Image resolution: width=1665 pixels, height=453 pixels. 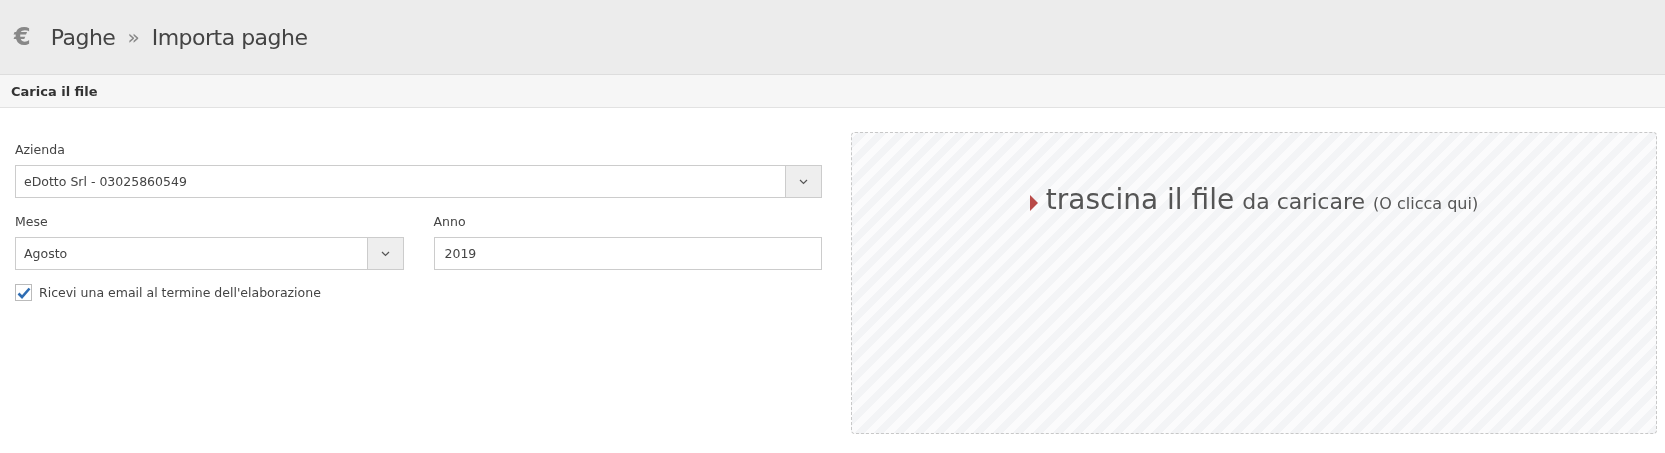 I want to click on breadcrumb-item: Importa paghe, so click(x=229, y=37).